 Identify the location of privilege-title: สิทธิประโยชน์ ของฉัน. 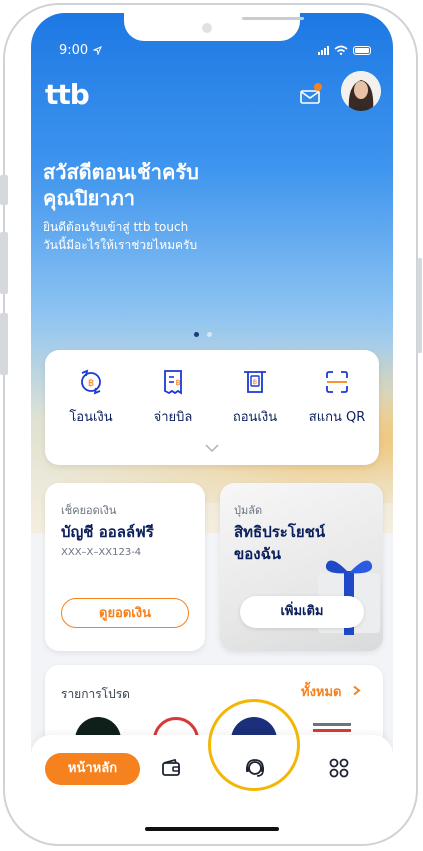
(279, 543).